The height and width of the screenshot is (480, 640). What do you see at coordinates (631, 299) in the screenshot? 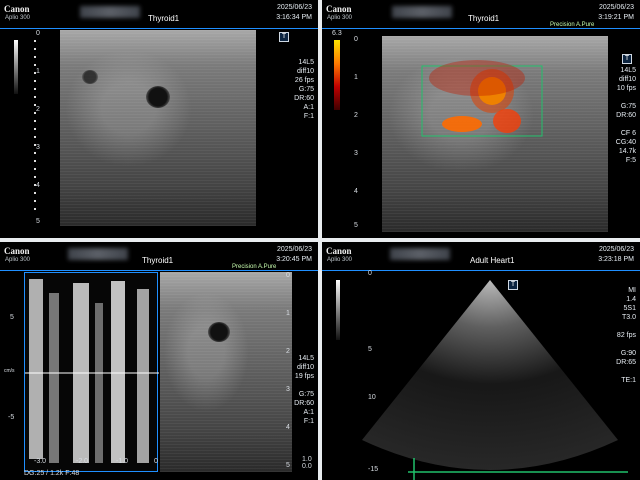
I see `param: 1.4` at bounding box center [631, 299].